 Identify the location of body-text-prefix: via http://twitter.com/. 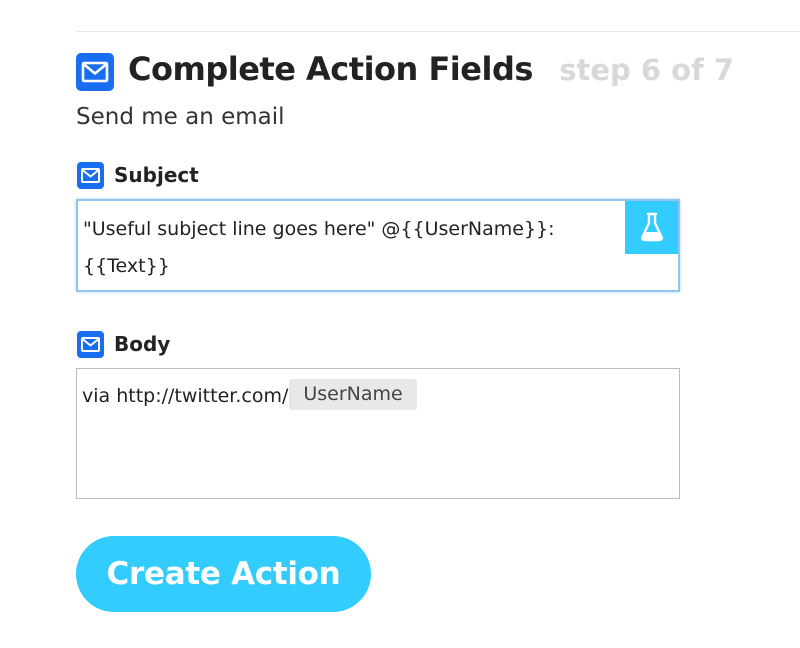
(185, 396).